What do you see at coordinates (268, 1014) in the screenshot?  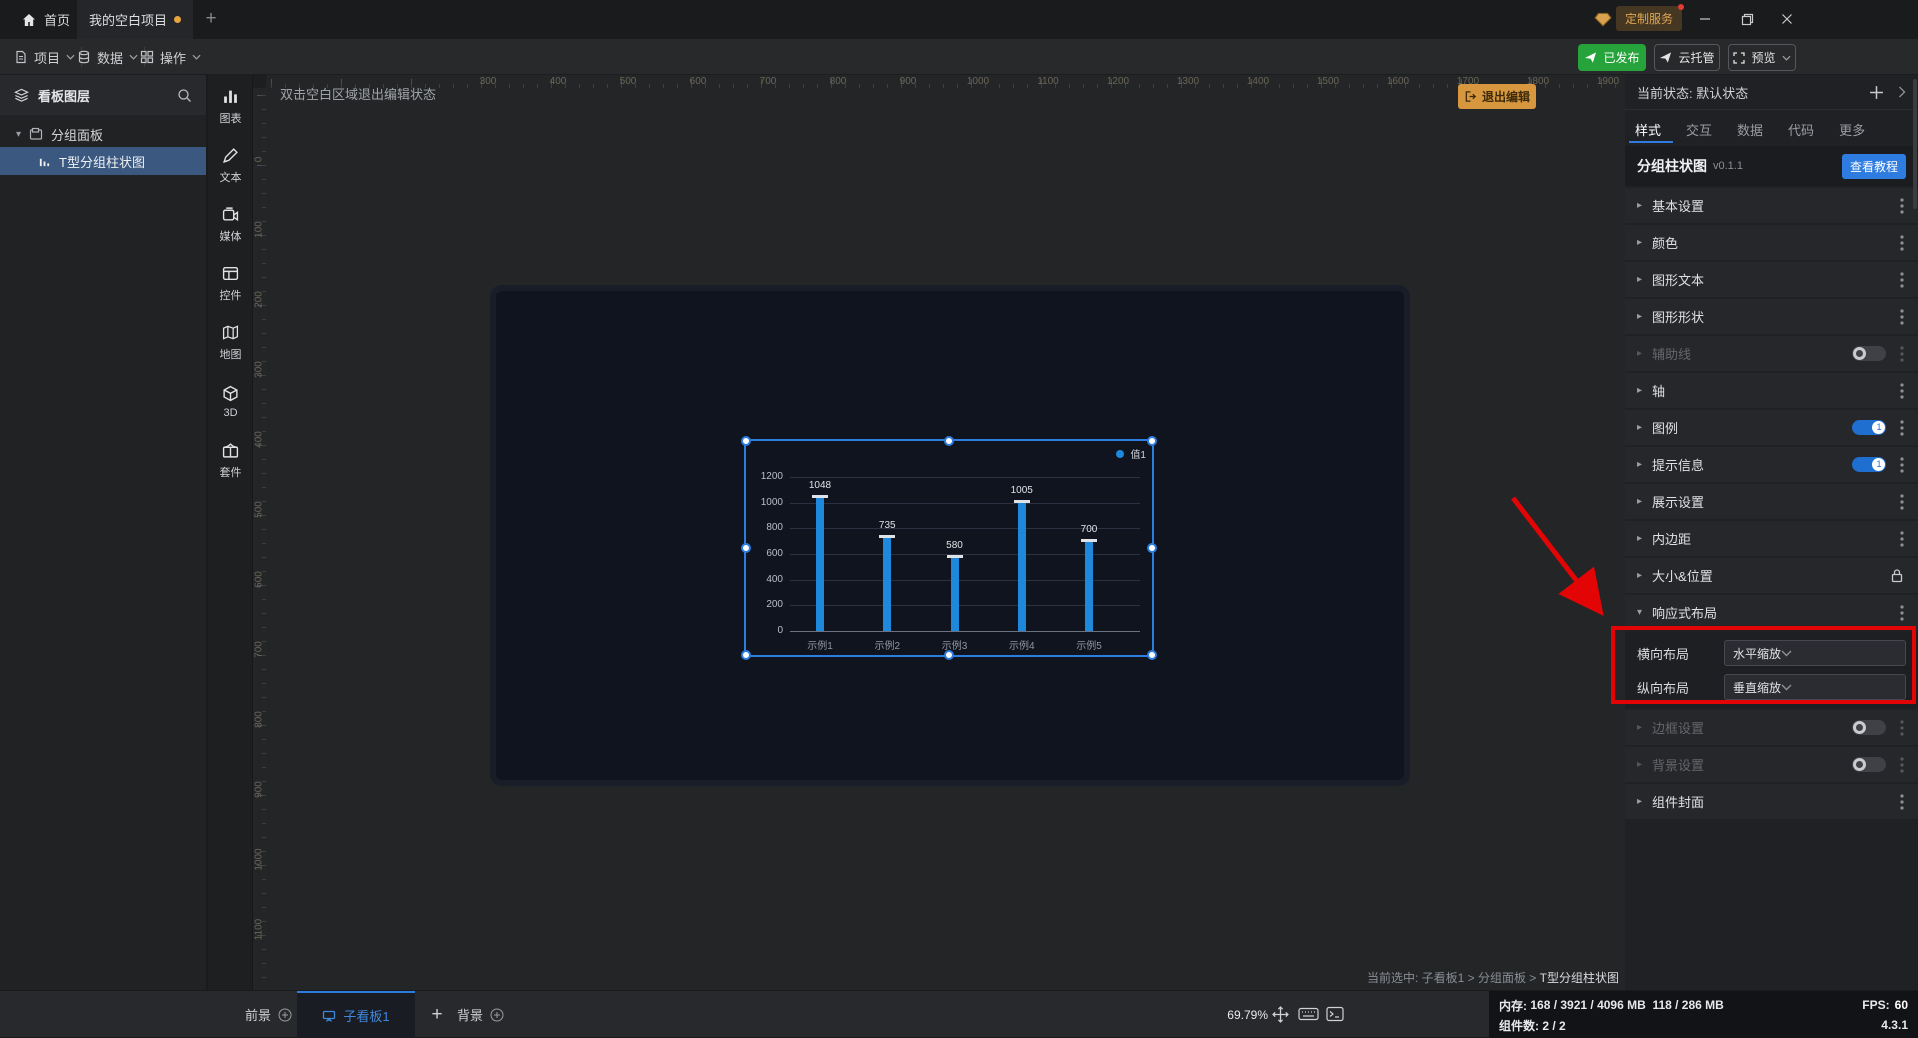 I see `foreground-tab: 前景` at bounding box center [268, 1014].